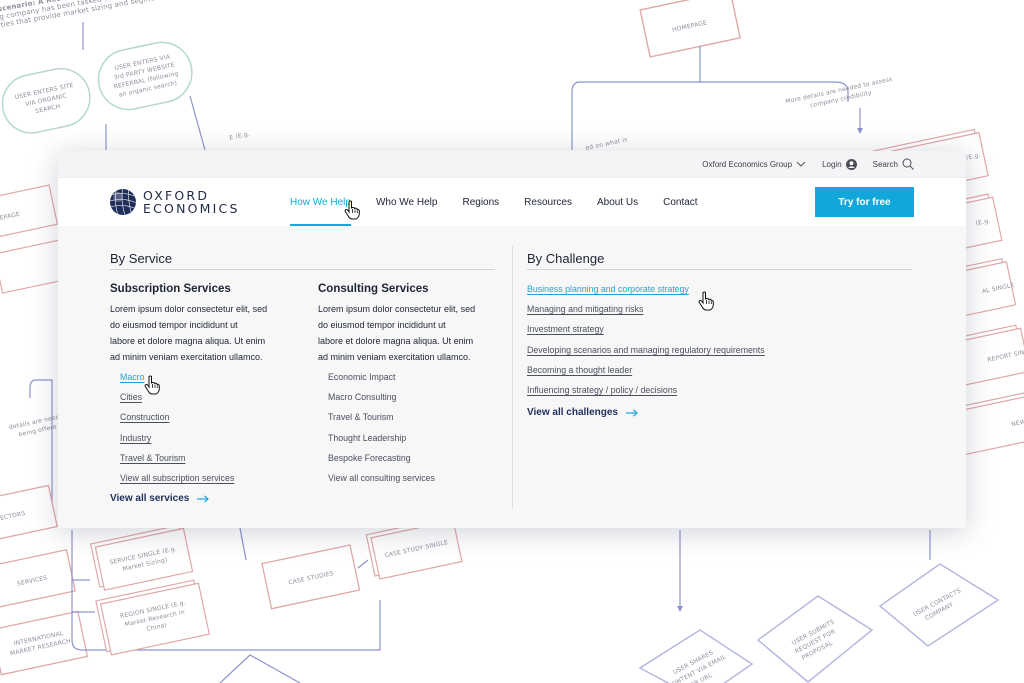 The image size is (1024, 683). Describe the element at coordinates (361, 377) in the screenshot. I see `link-economic-impact: Economic Impact` at that location.